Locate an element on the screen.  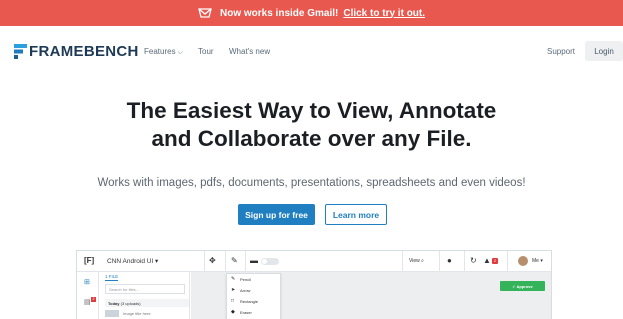
file-title: Image title here is located at coordinates (137, 313).